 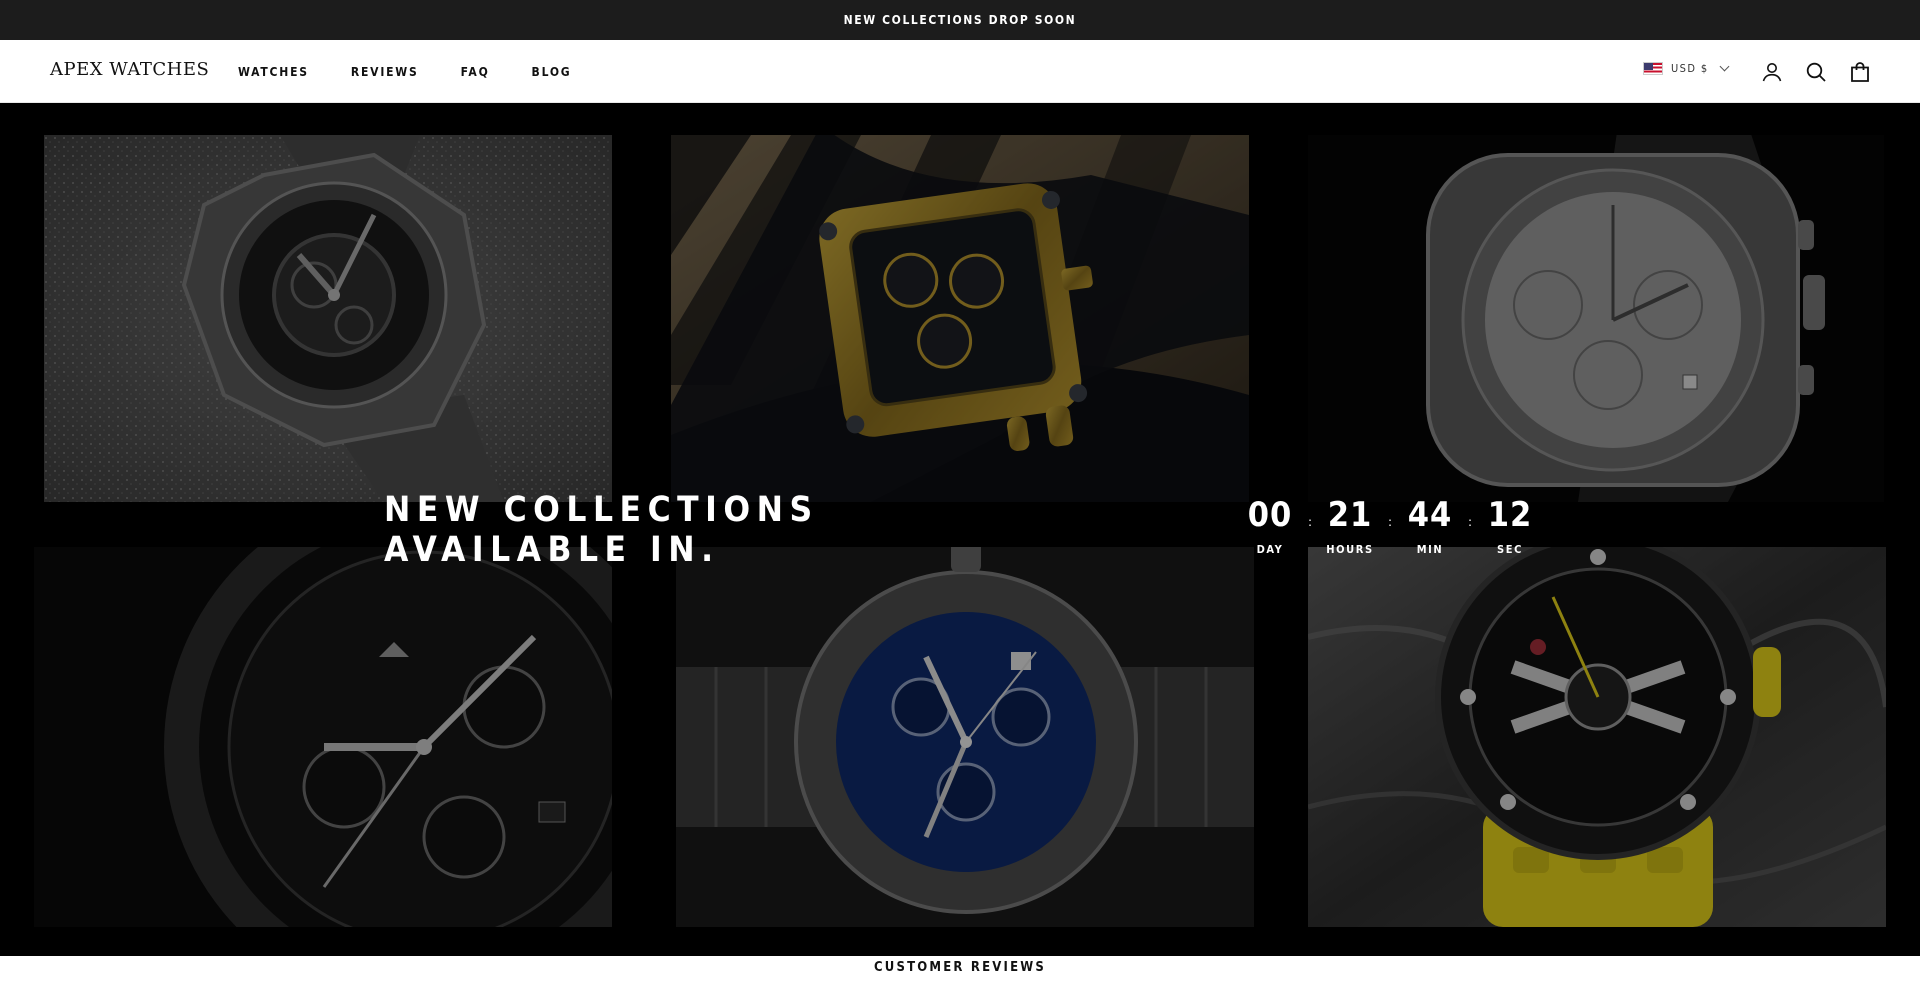 I want to click on cart-bag-icon, so click(x=1860, y=72).